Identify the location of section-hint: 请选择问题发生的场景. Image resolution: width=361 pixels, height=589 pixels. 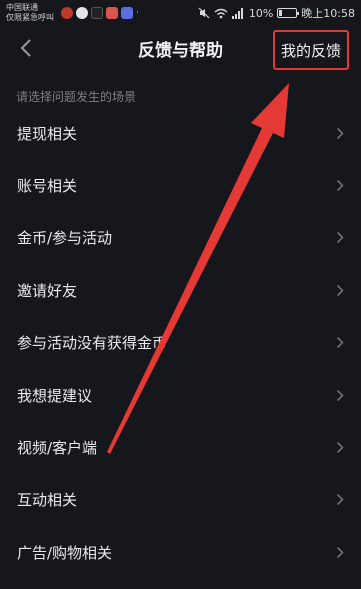
(76, 97).